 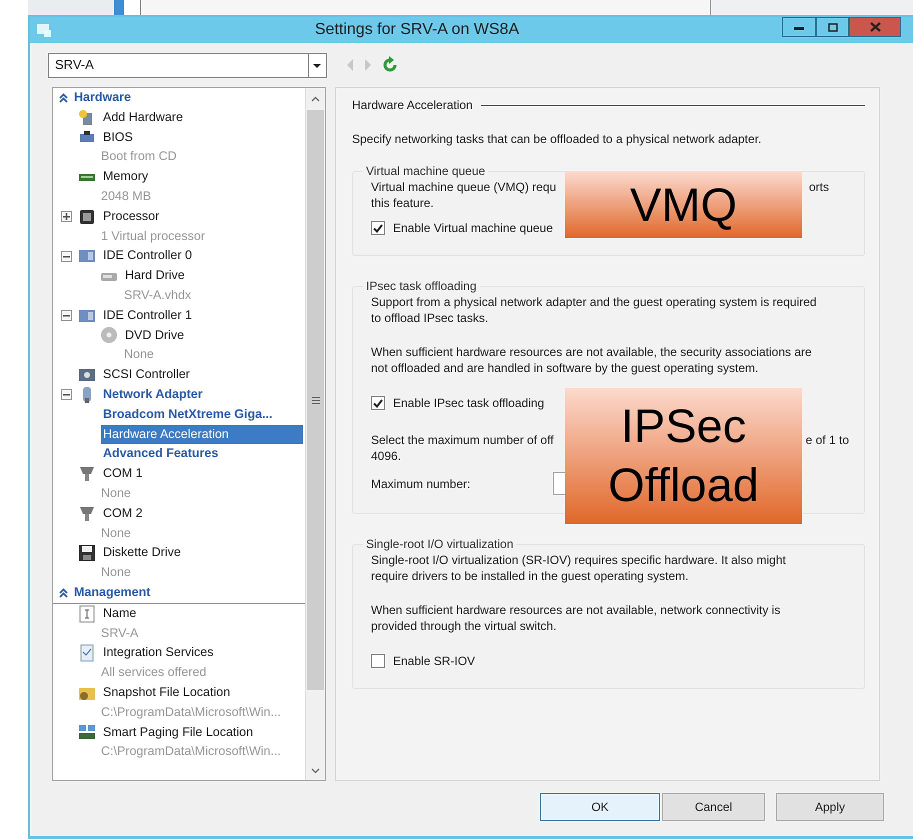 I want to click on checkbox-label: Enable Virtual machine queue, so click(x=473, y=228).